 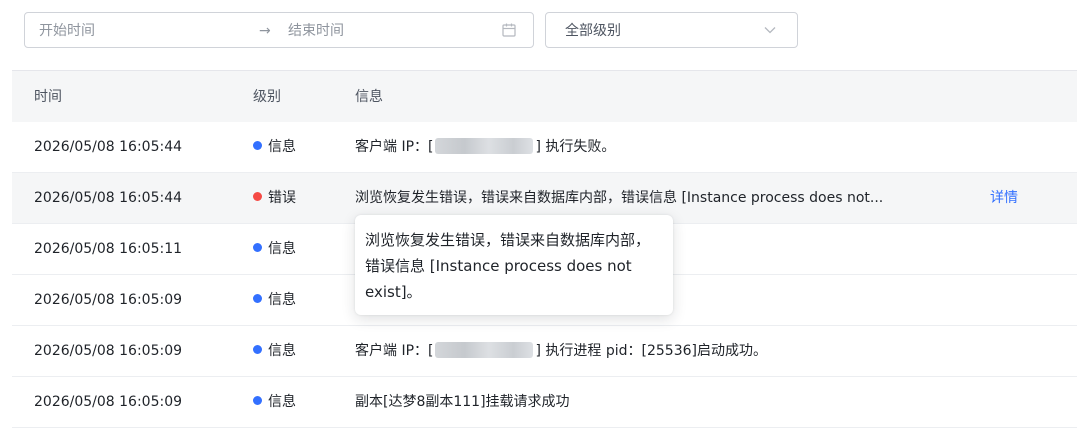 What do you see at coordinates (282, 198) in the screenshot?
I see `level-label: 错误` at bounding box center [282, 198].